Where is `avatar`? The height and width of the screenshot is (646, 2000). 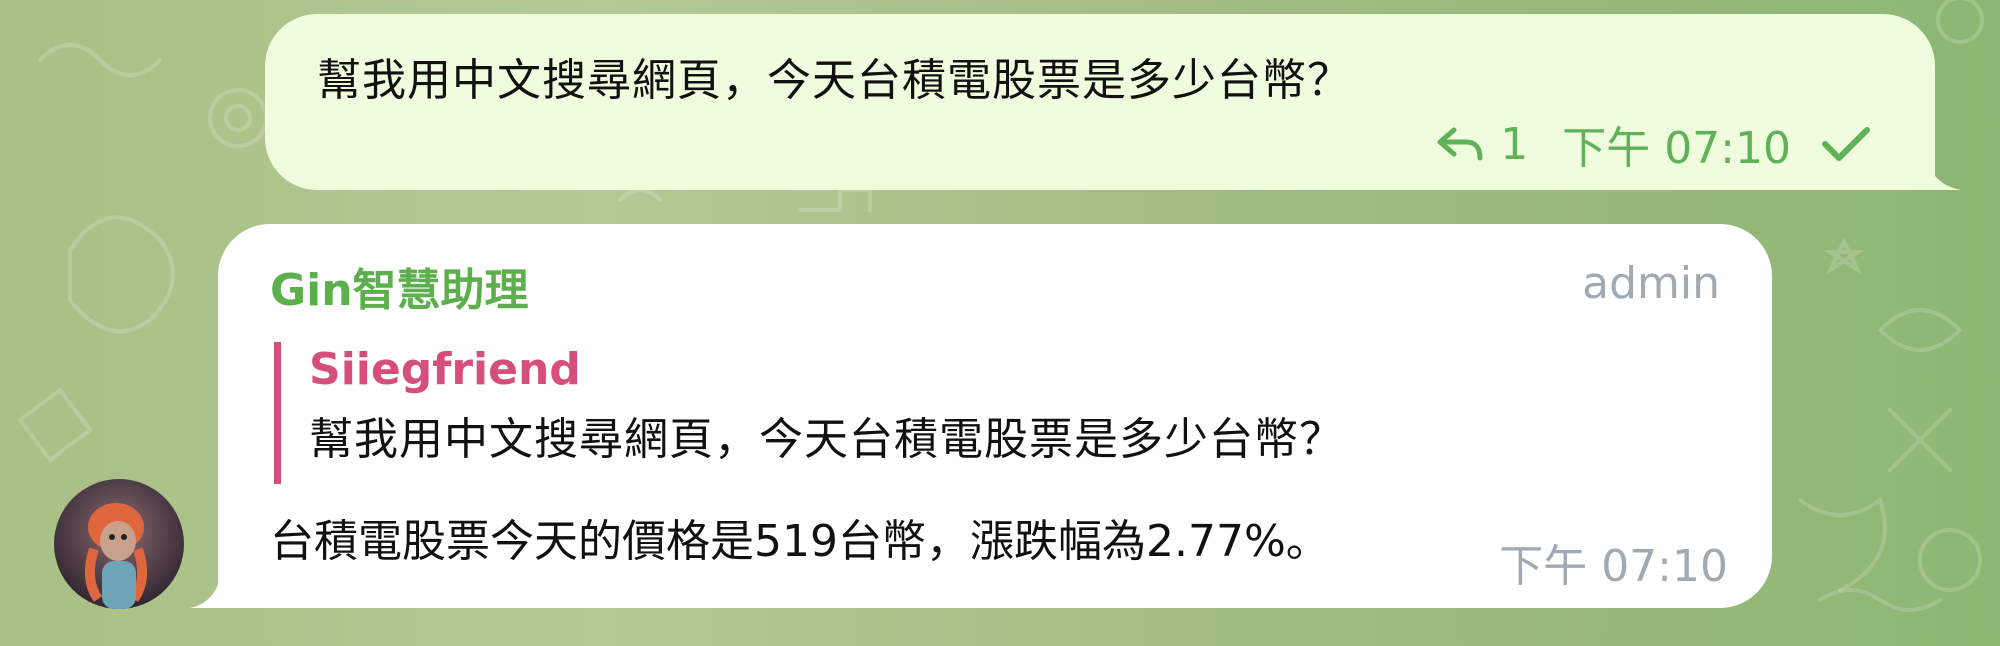
avatar is located at coordinates (119, 544).